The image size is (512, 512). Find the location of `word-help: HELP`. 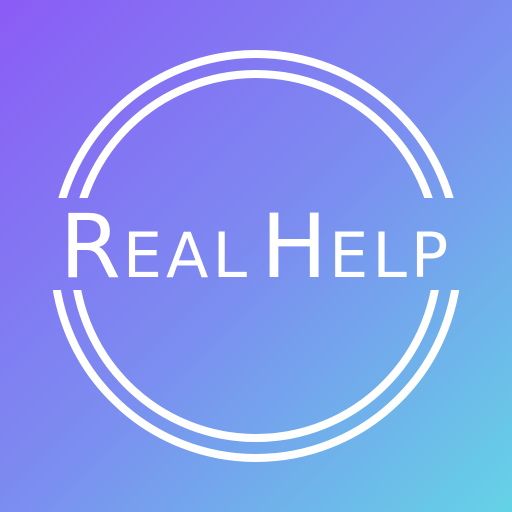

word-help: HELP is located at coordinates (356, 259).